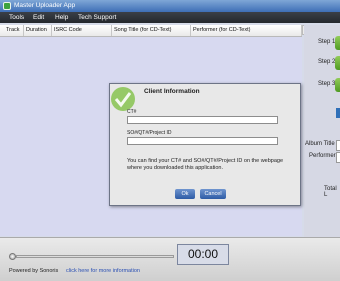 This screenshot has width=340, height=281. What do you see at coordinates (34, 271) in the screenshot?
I see `powered-by-text: Powered by Sonoris` at bounding box center [34, 271].